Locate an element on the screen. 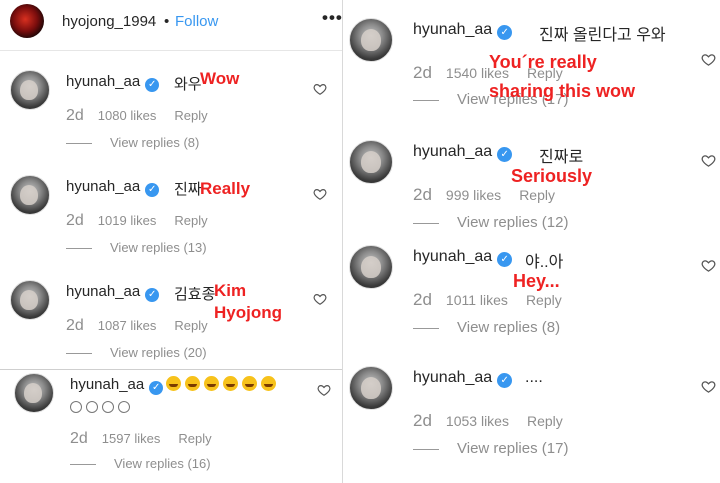  view-replies-label: View replies (17) is located at coordinates (513, 448).